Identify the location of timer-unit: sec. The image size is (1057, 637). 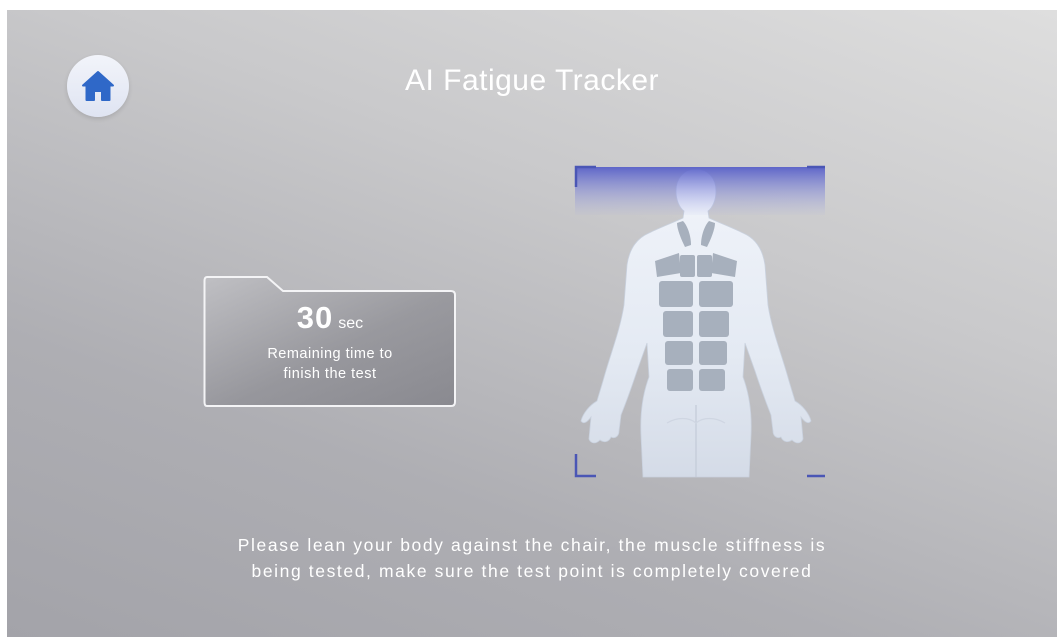
(351, 323).